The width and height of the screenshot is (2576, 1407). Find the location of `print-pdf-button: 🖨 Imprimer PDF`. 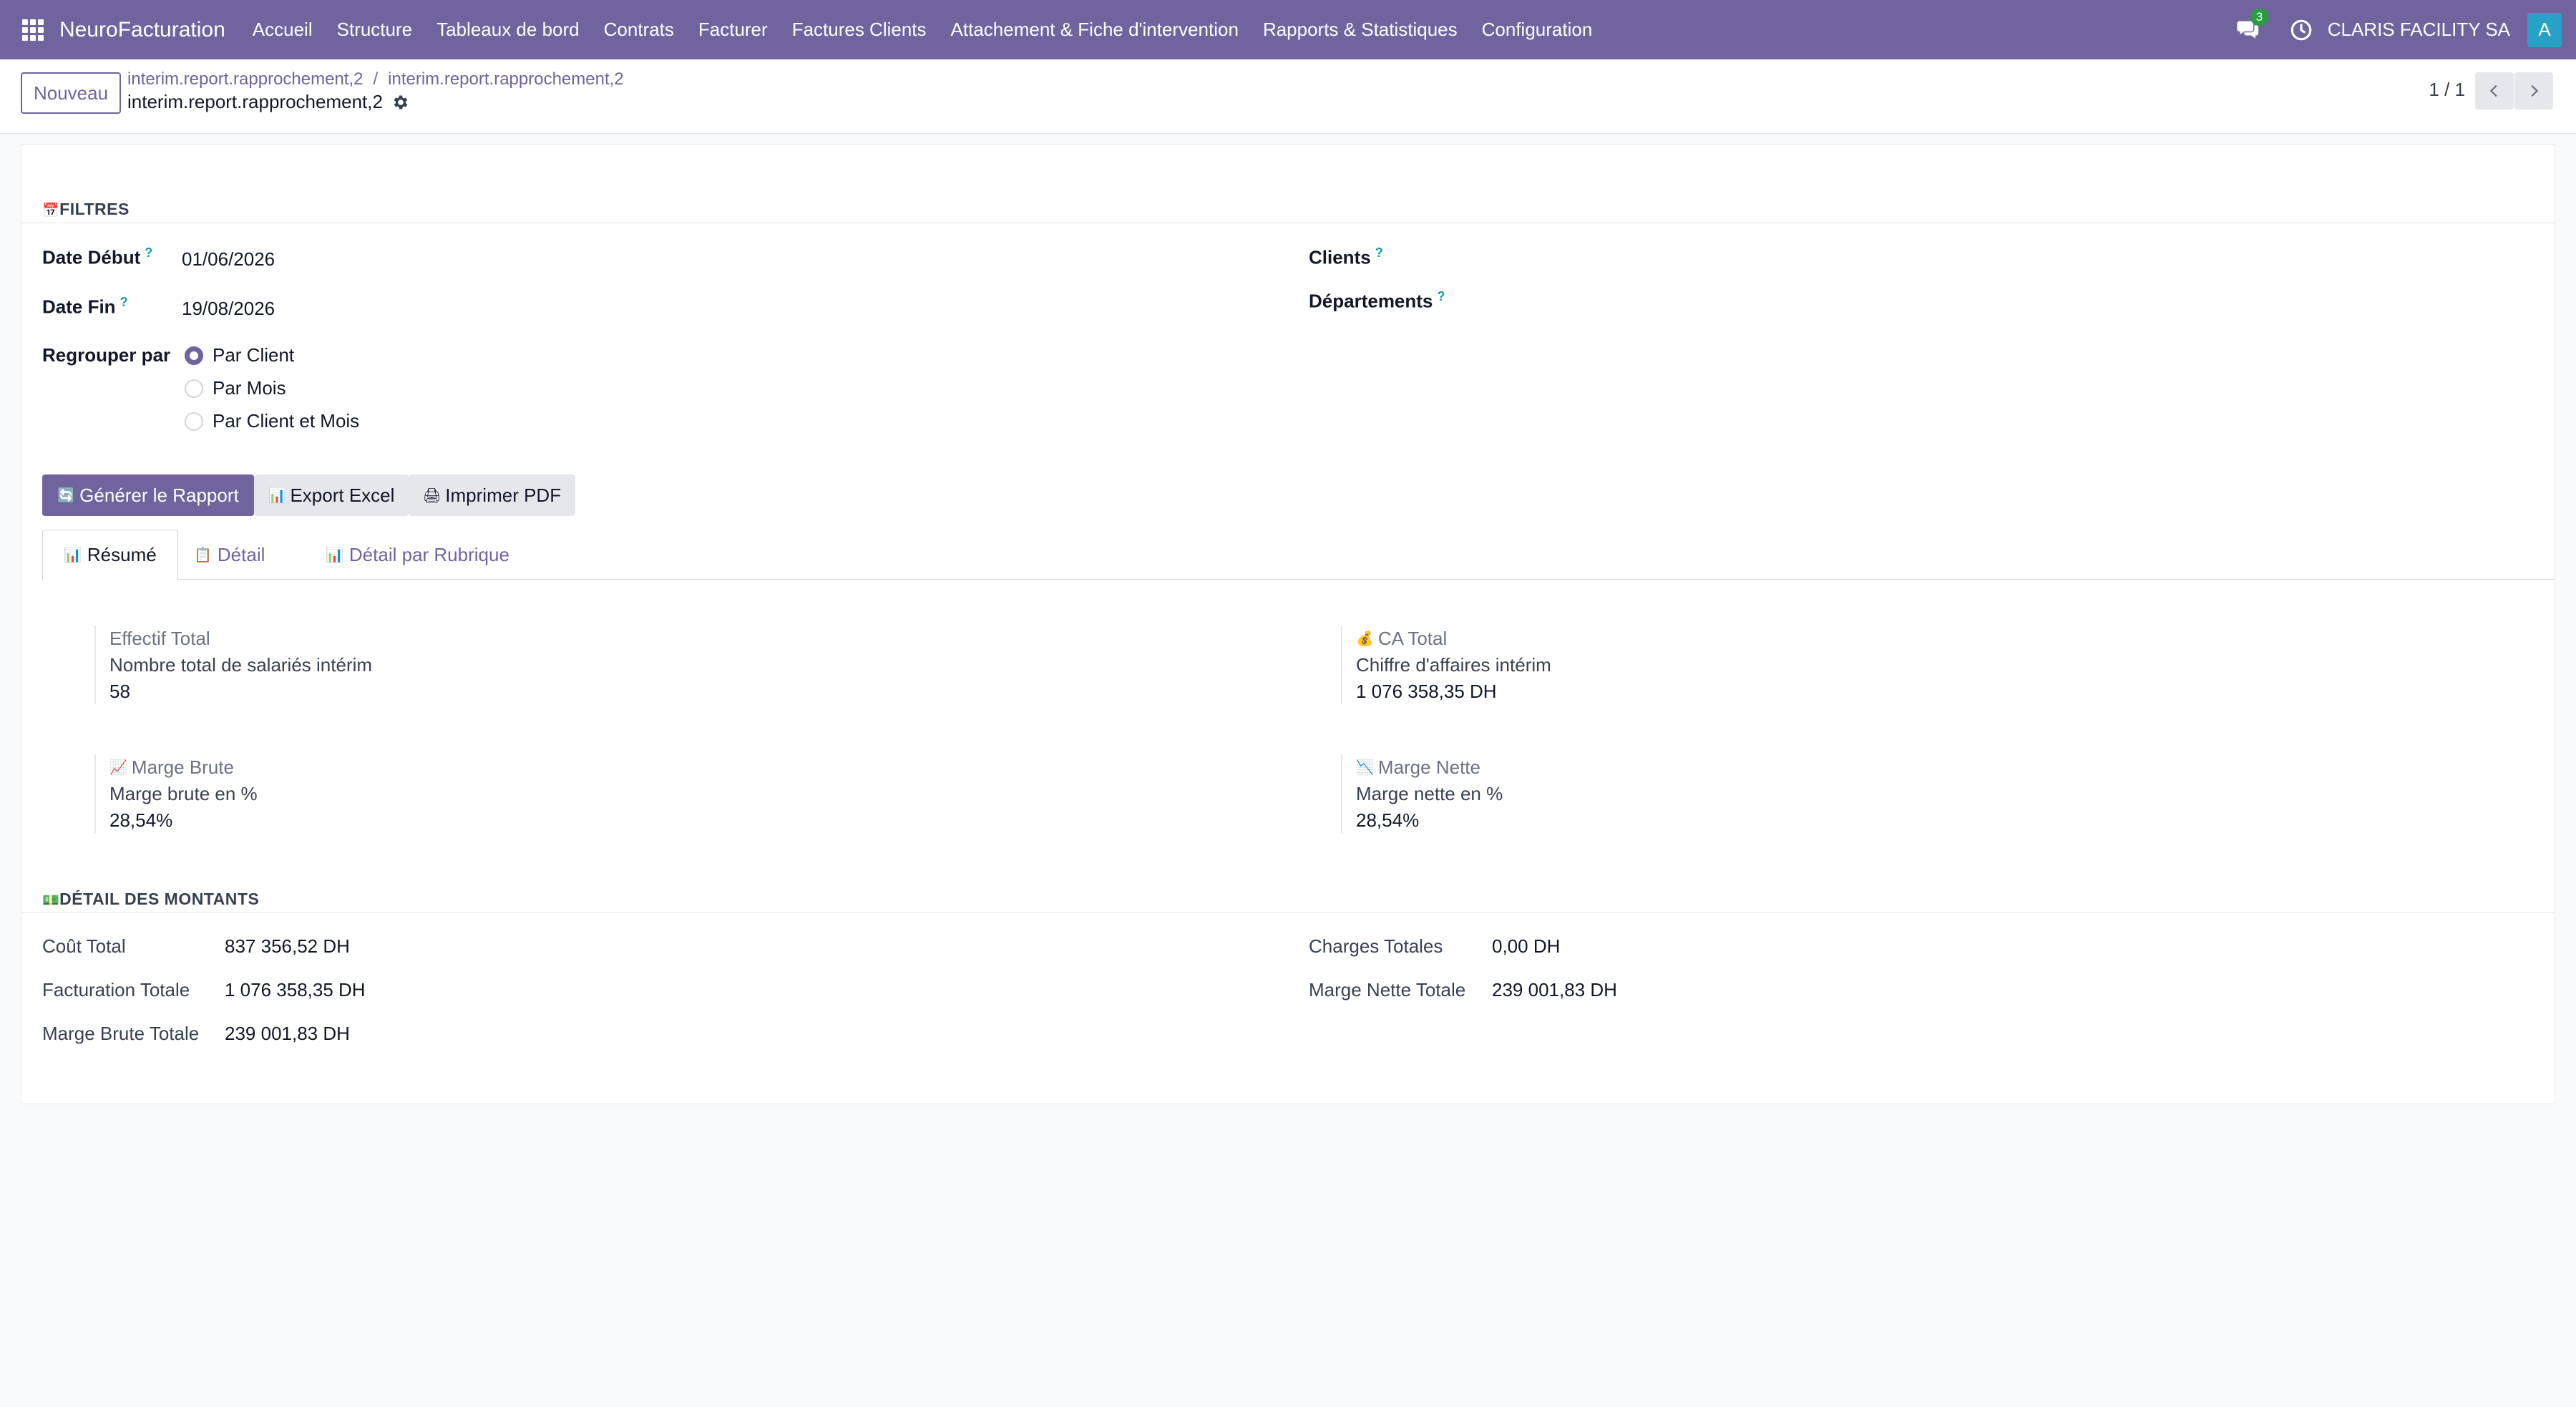

print-pdf-button: 🖨 Imprimer PDF is located at coordinates (492, 495).